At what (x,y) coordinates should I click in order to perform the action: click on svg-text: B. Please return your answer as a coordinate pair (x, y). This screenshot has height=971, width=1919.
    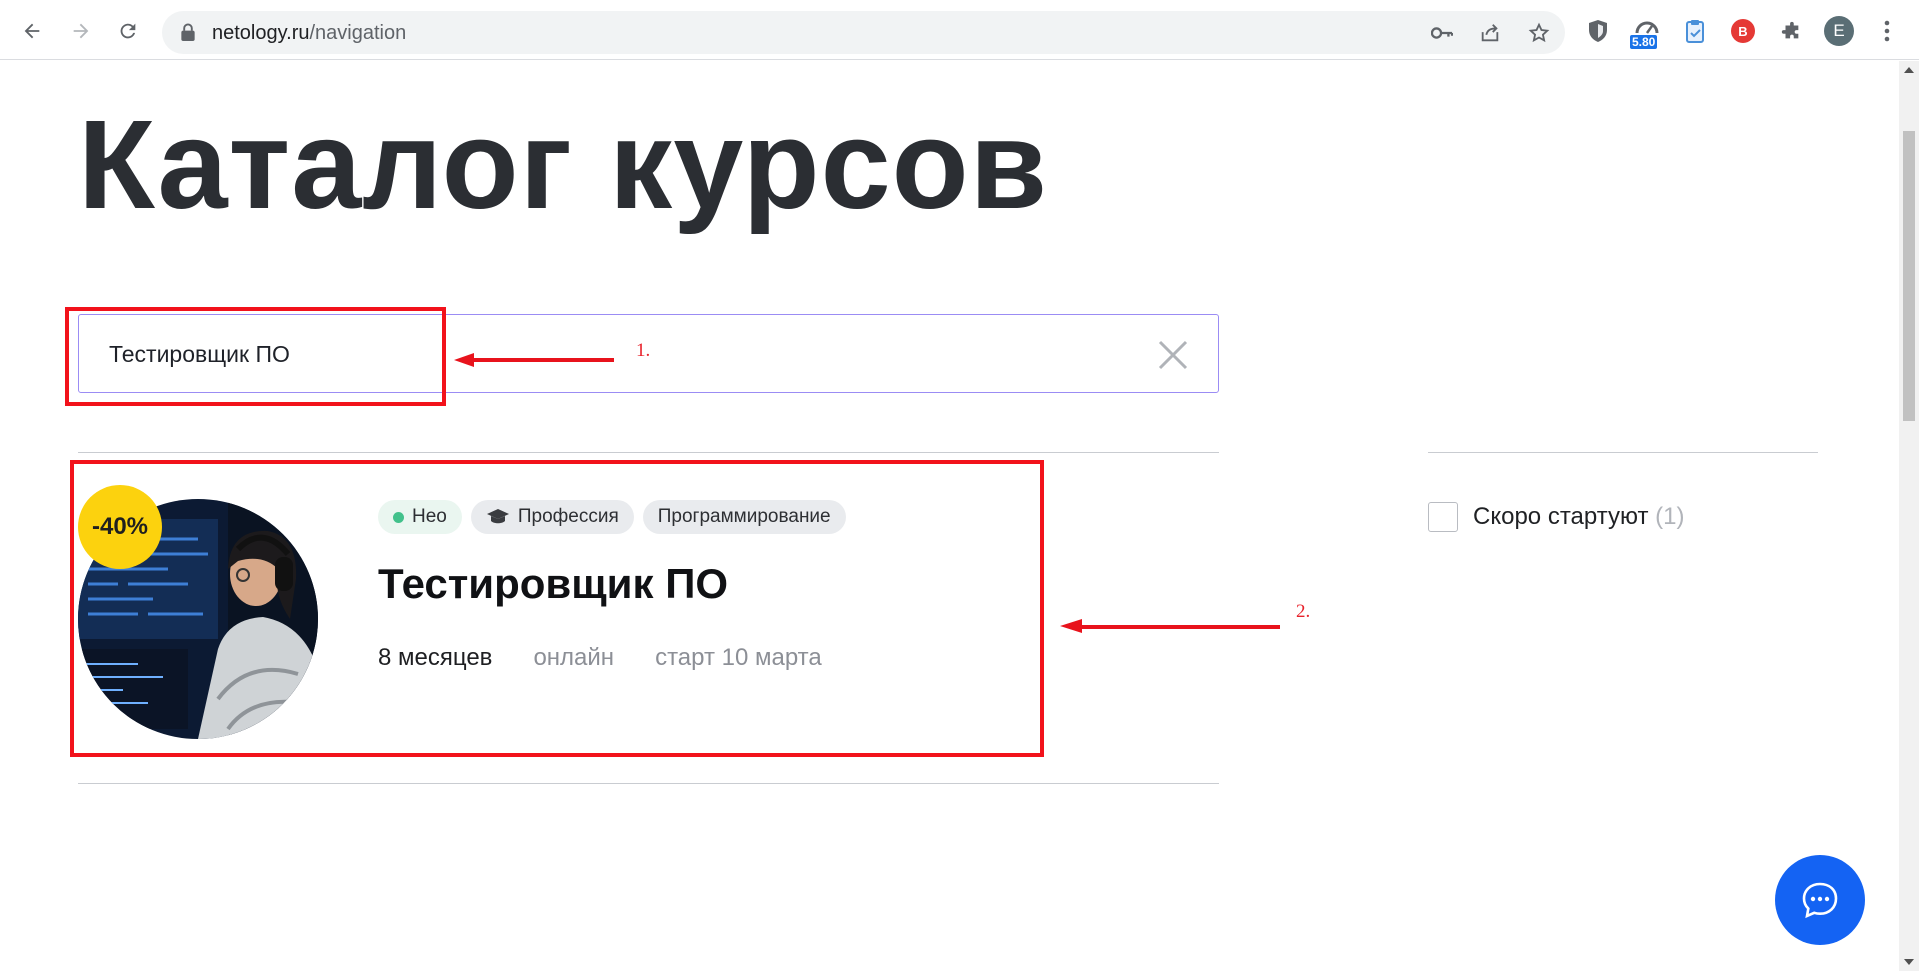
    Looking at the image, I should click on (1742, 31).